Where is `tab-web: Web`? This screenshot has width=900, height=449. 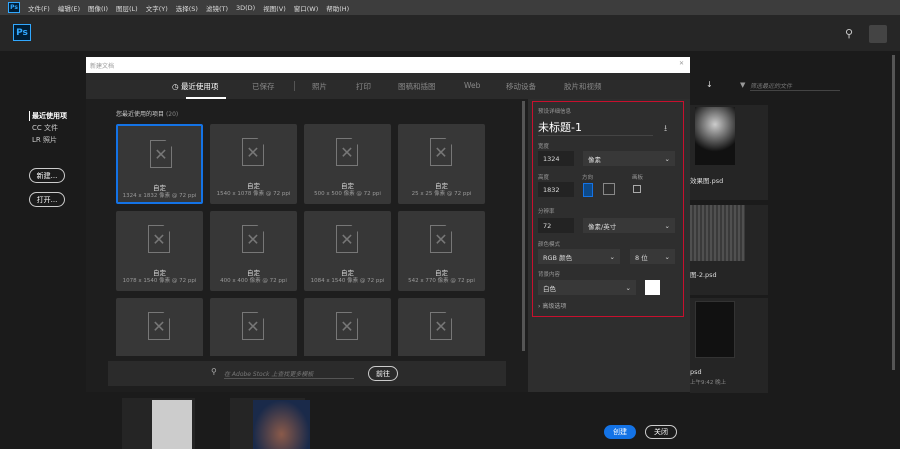 tab-web: Web is located at coordinates (472, 85).